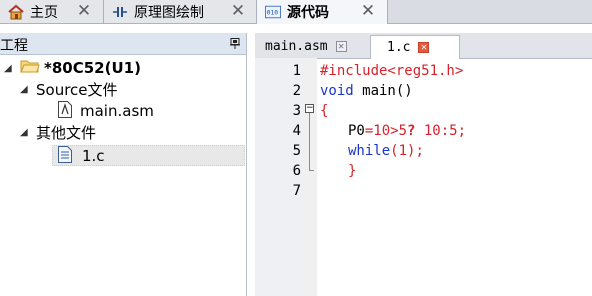  What do you see at coordinates (235, 43) in the screenshot?
I see `pin-icon` at bounding box center [235, 43].